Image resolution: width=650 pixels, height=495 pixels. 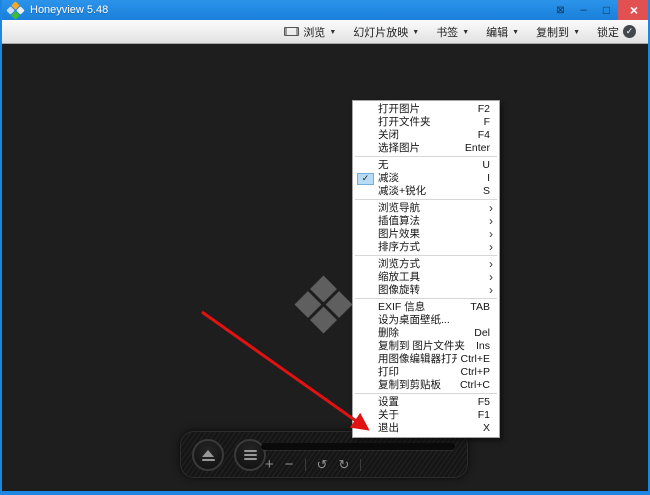 I want to click on menu-item-fade-sharpen: 减淡+锐化 S, so click(x=426, y=191).